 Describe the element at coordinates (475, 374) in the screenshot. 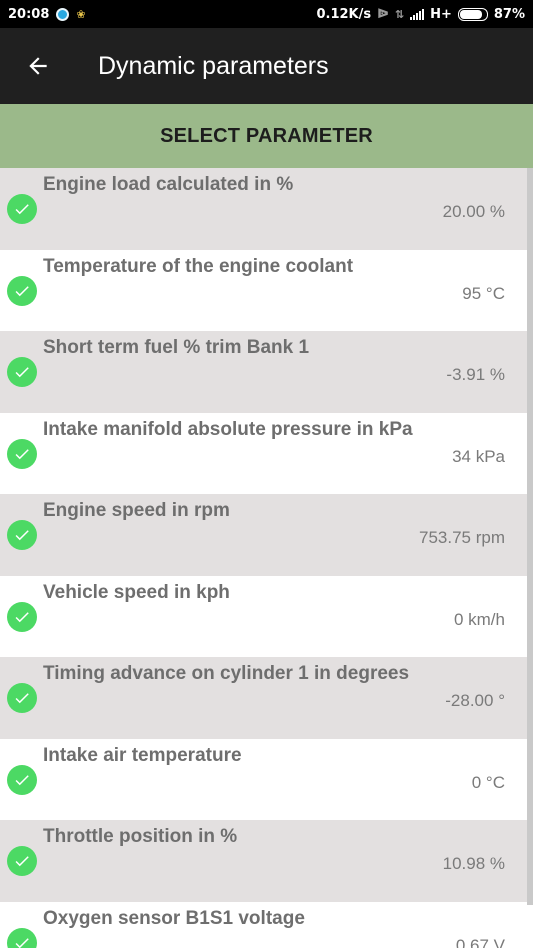

I see `parameter-value: -3.91 %` at that location.